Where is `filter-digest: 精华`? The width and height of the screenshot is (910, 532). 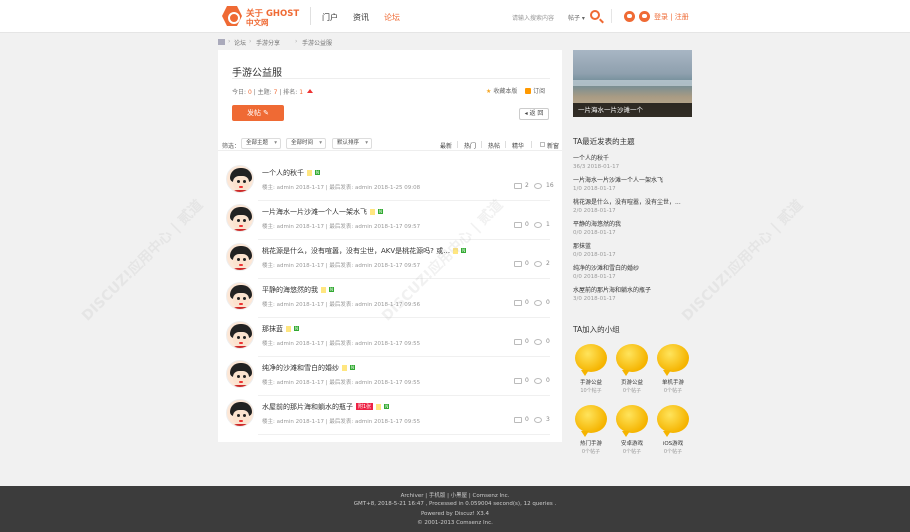 filter-digest: 精华 is located at coordinates (518, 145).